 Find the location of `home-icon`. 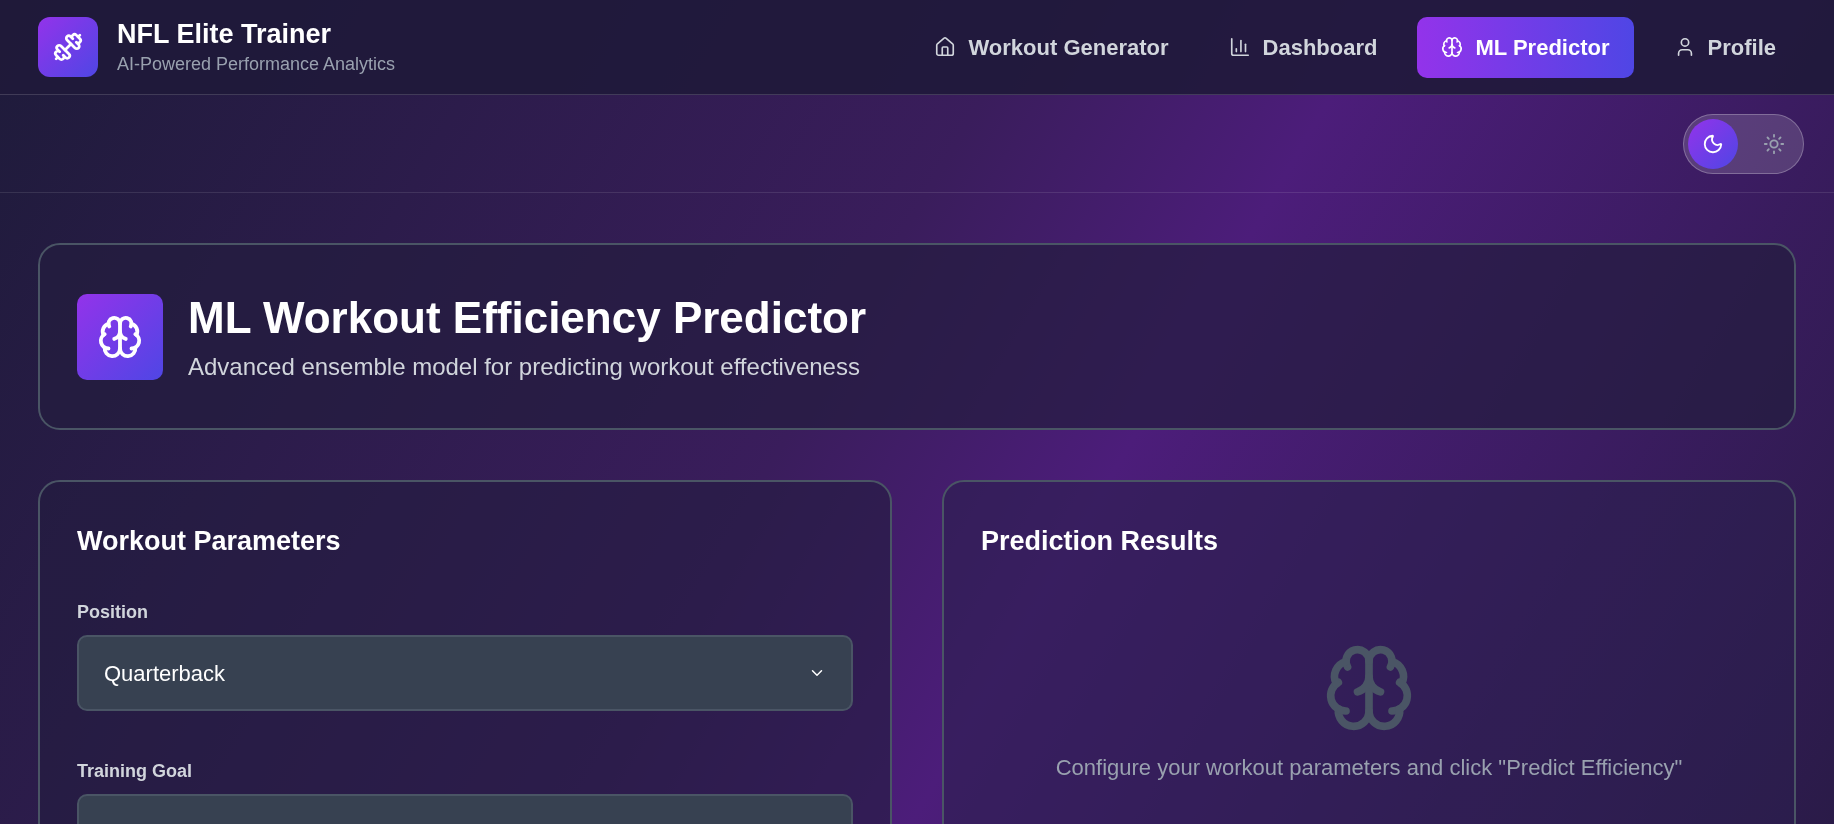

home-icon is located at coordinates (945, 47).